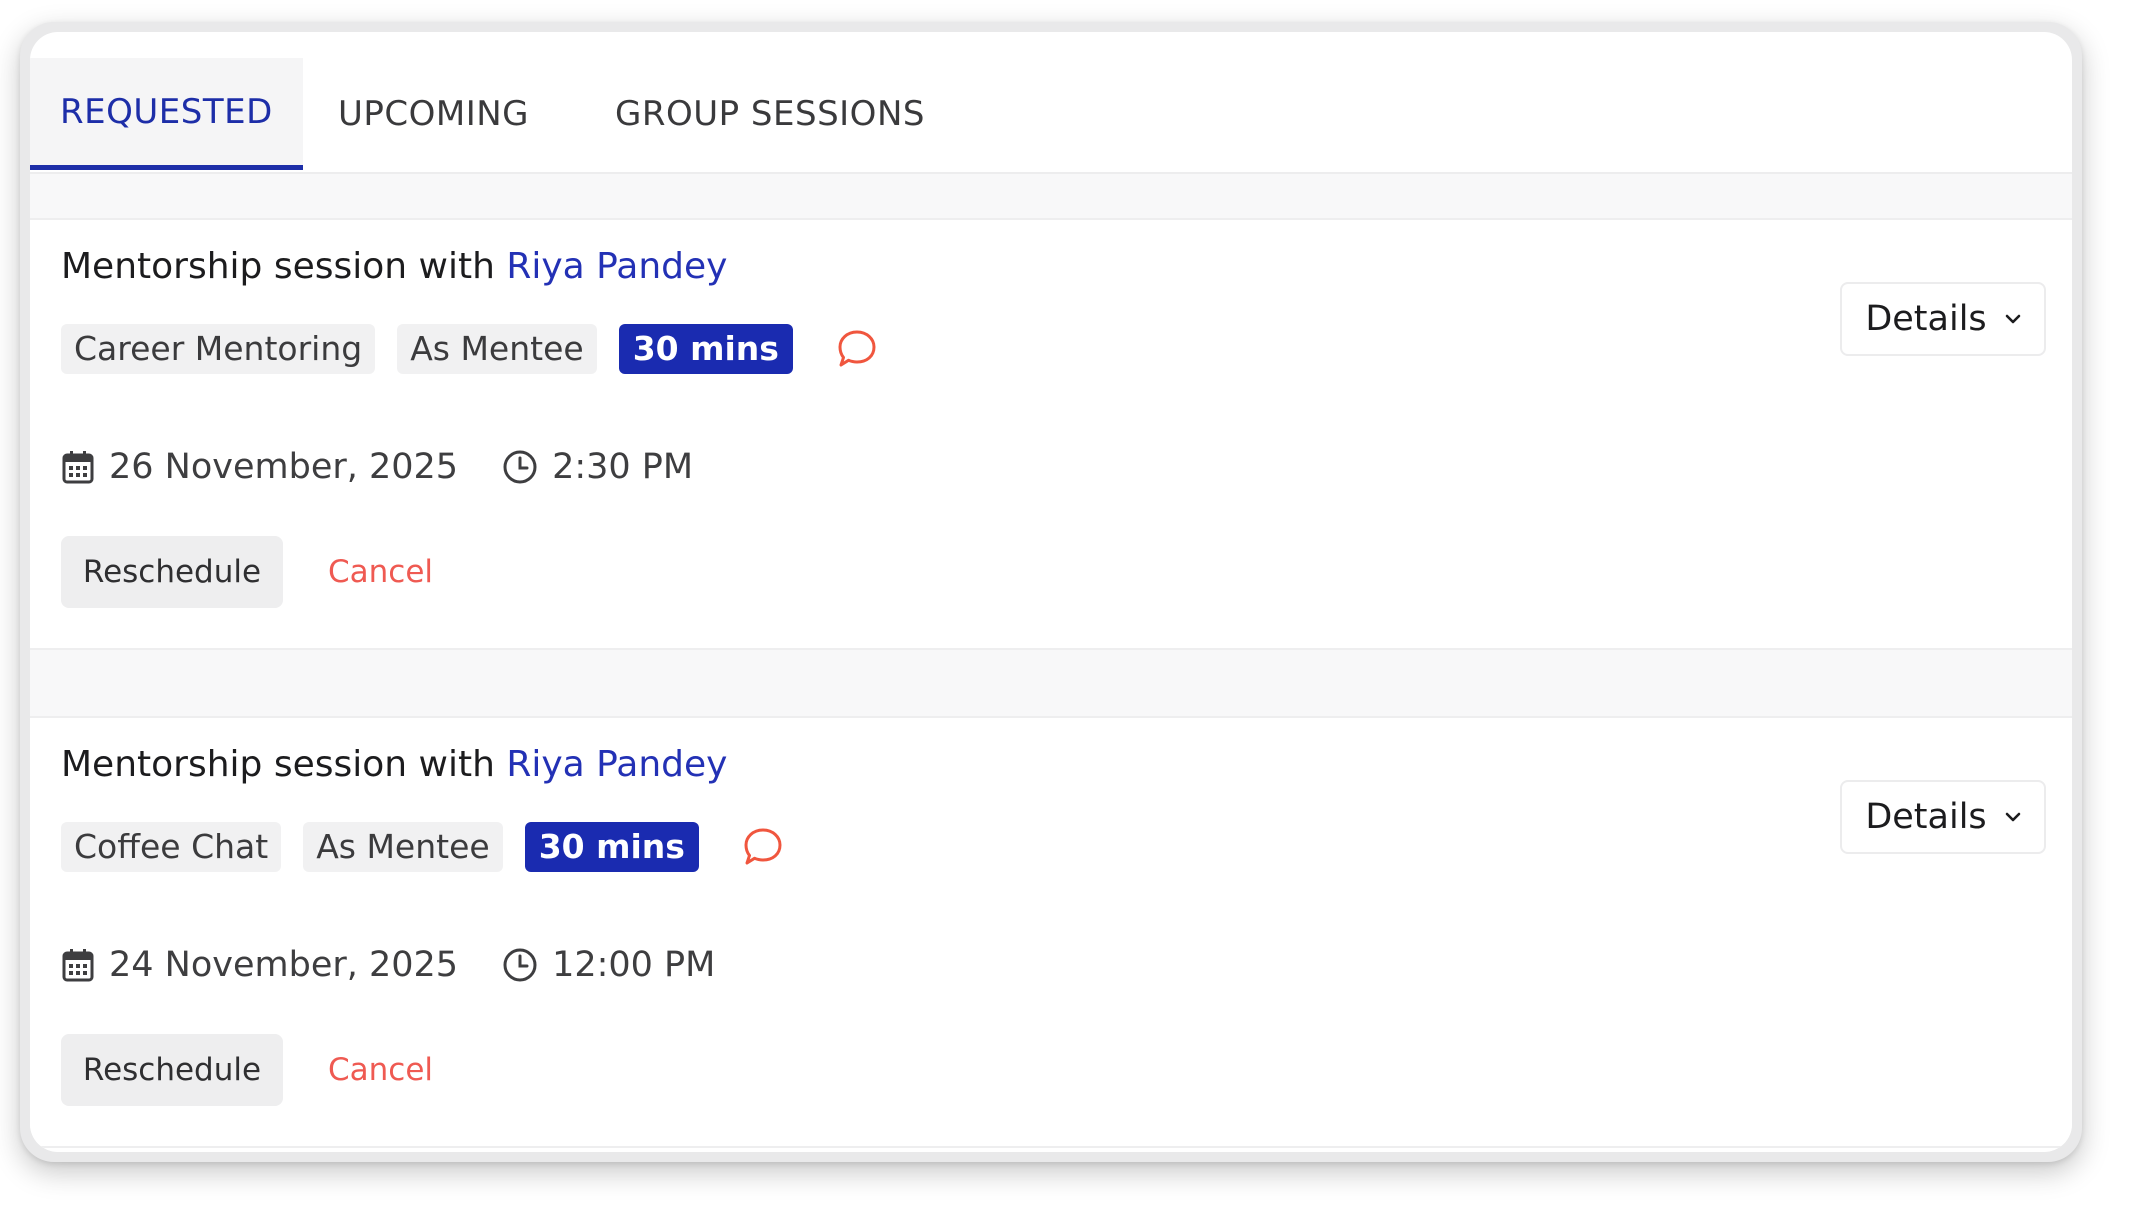 This screenshot has height=1223, width=2142. I want to click on session-tags: Coffee Chat As Mentee 30 mins, so click(423, 847).